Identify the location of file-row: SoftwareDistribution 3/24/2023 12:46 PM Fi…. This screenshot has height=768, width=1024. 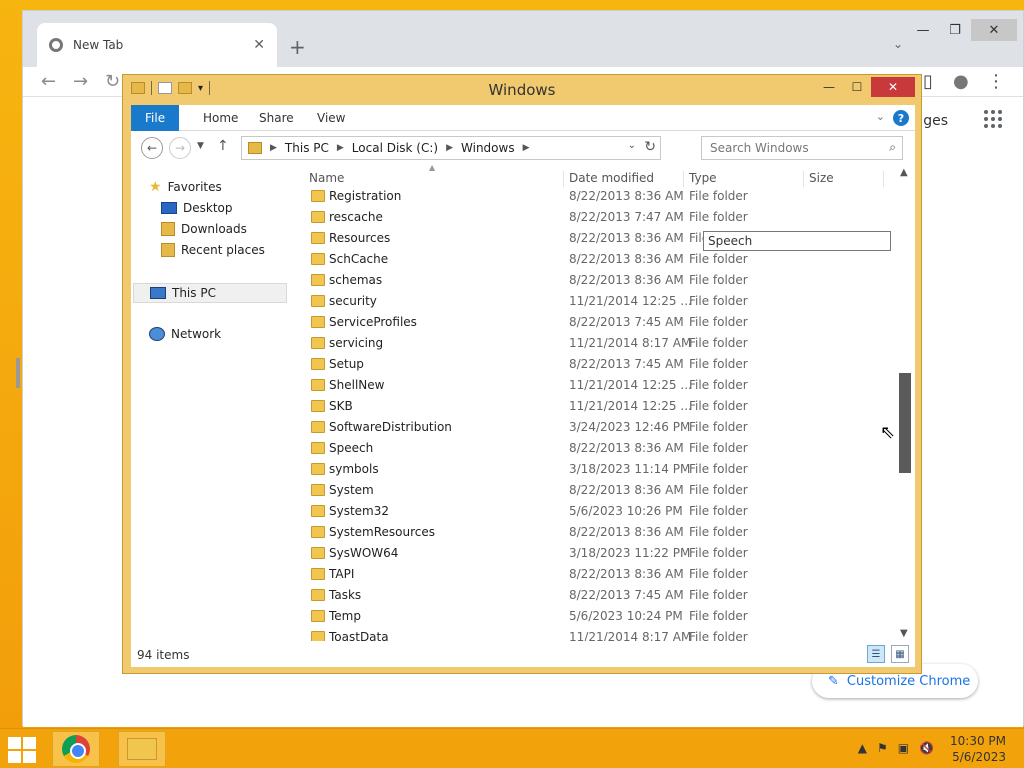
(598, 427).